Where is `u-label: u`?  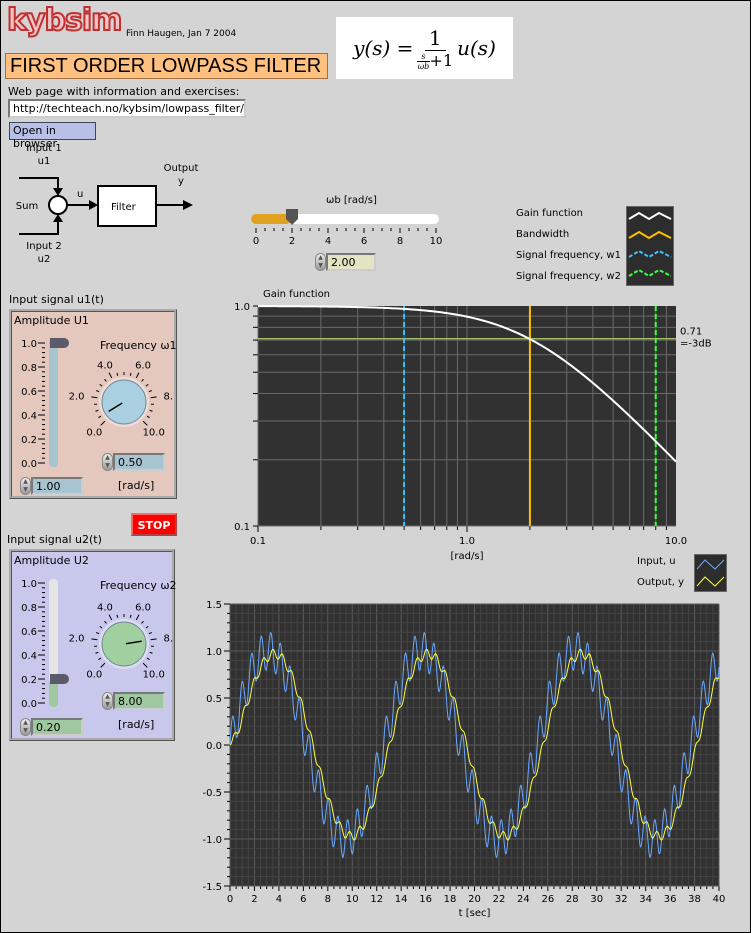 u-label: u is located at coordinates (80, 194).